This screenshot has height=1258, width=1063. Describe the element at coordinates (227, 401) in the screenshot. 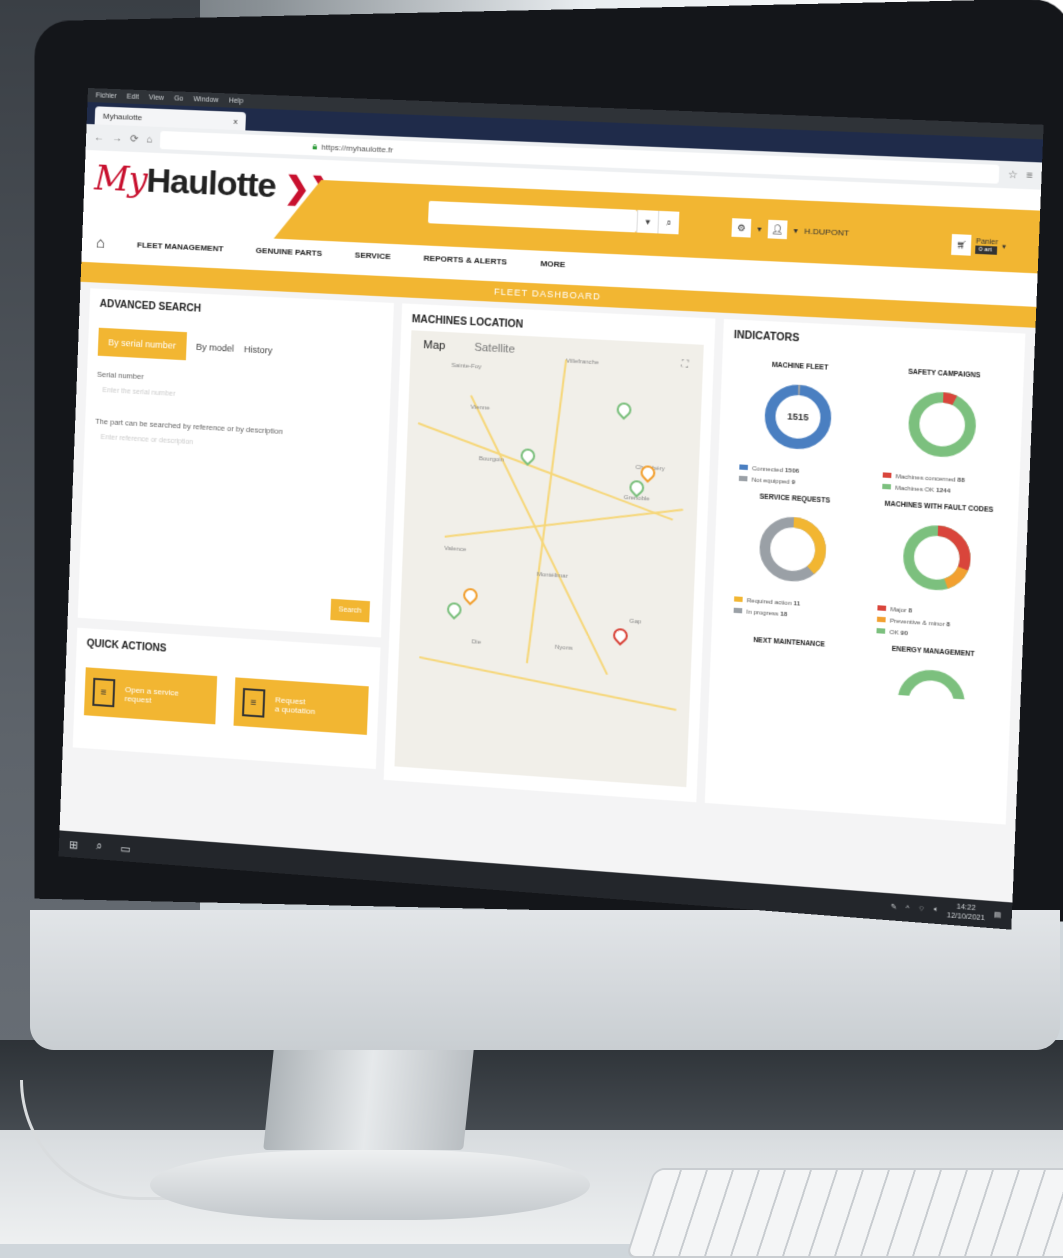

I see `serial-number-input: Enter the serial number` at that location.